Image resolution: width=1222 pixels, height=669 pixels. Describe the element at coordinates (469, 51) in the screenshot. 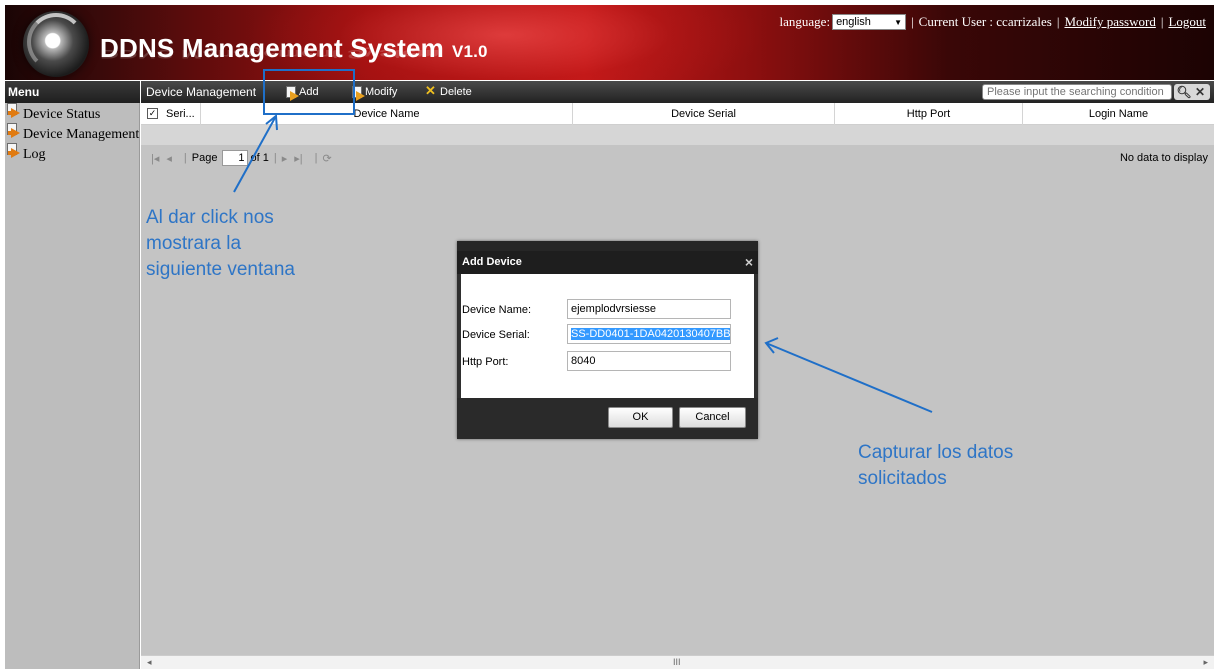

I see `app-version: V1.0` at that location.